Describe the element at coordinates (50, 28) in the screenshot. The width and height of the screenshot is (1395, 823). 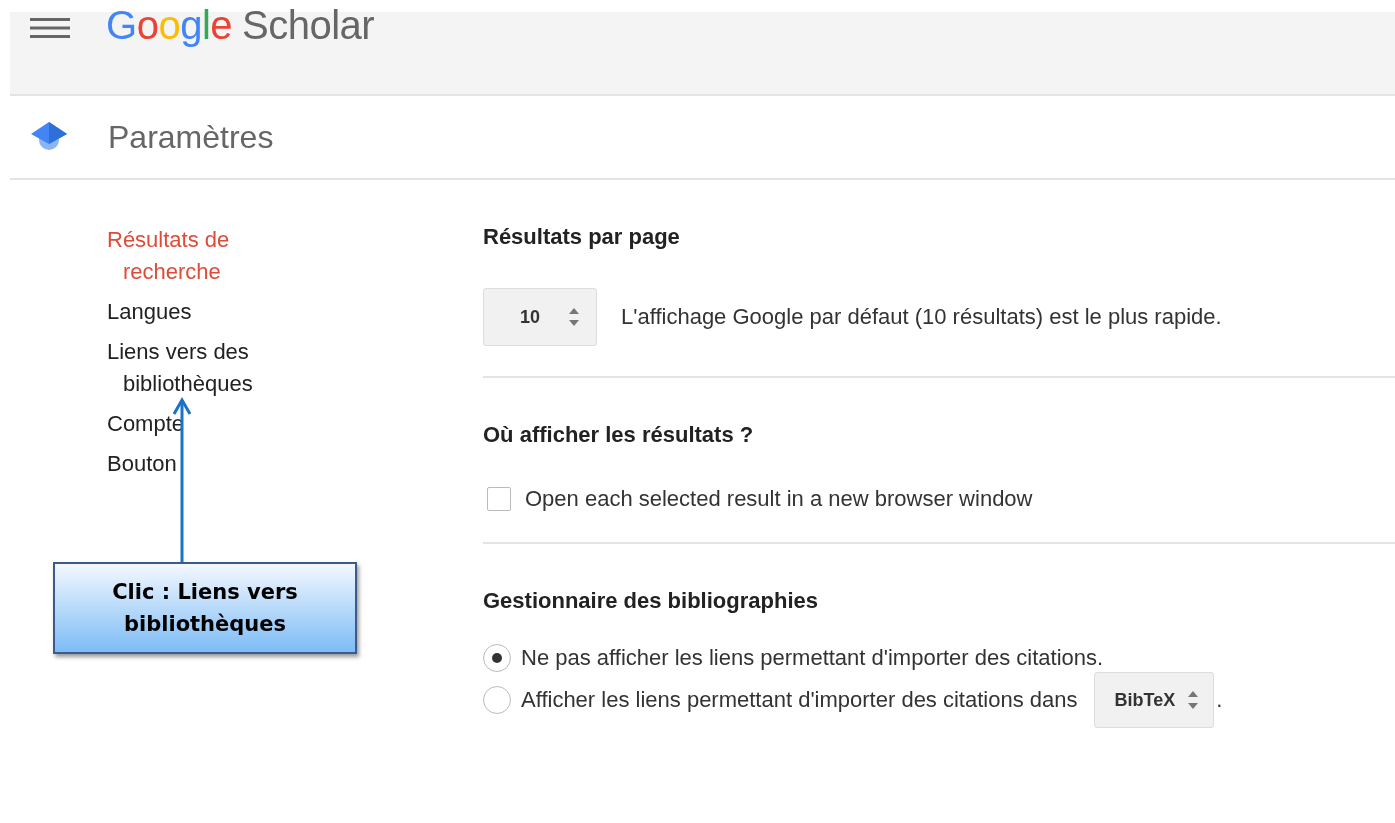
I see `menu-icon` at that location.